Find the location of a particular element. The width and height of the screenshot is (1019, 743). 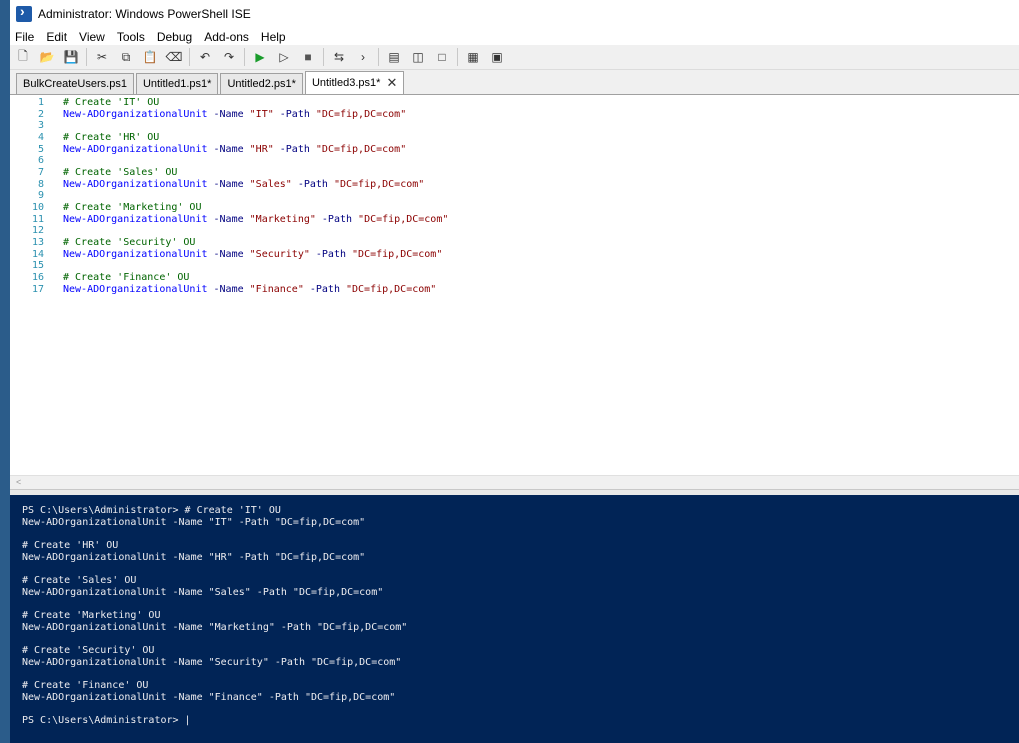

scroll-left-icon: < is located at coordinates (18, 482).